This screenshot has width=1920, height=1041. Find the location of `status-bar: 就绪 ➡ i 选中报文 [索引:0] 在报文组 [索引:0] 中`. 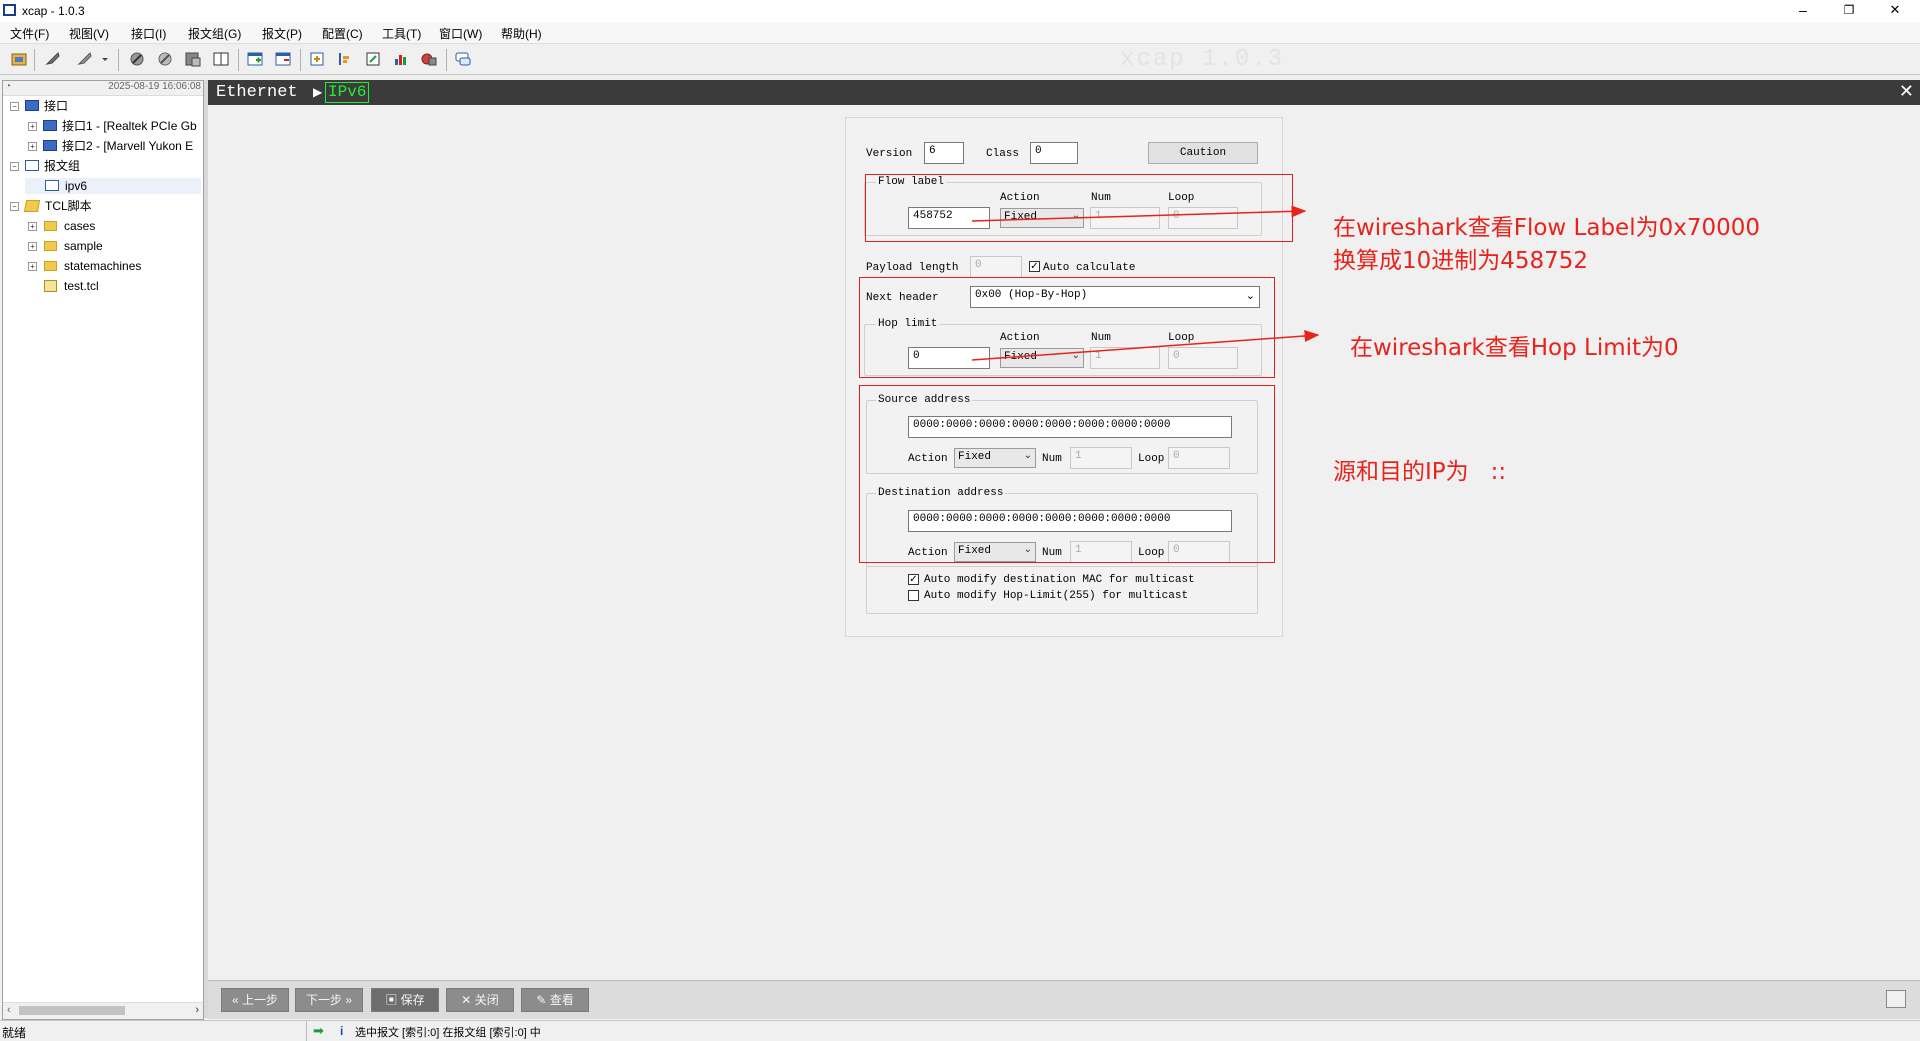

status-bar: 就绪 ➡ i 选中报文 [索引:0] 在报文组 [索引:0] 中 is located at coordinates (960, 1030).